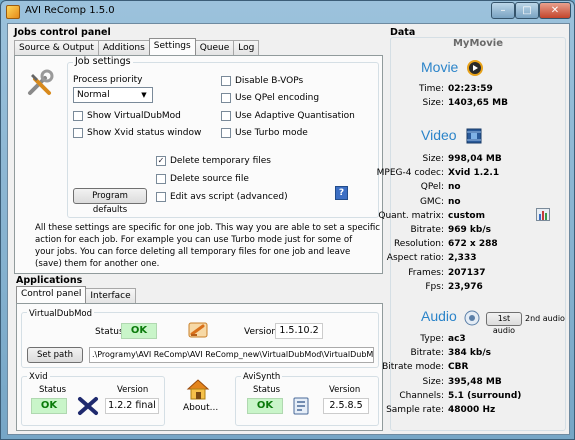 The height and width of the screenshot is (440, 575). What do you see at coordinates (503, 10) in the screenshot?
I see `minimize-button: –` at bounding box center [503, 10].